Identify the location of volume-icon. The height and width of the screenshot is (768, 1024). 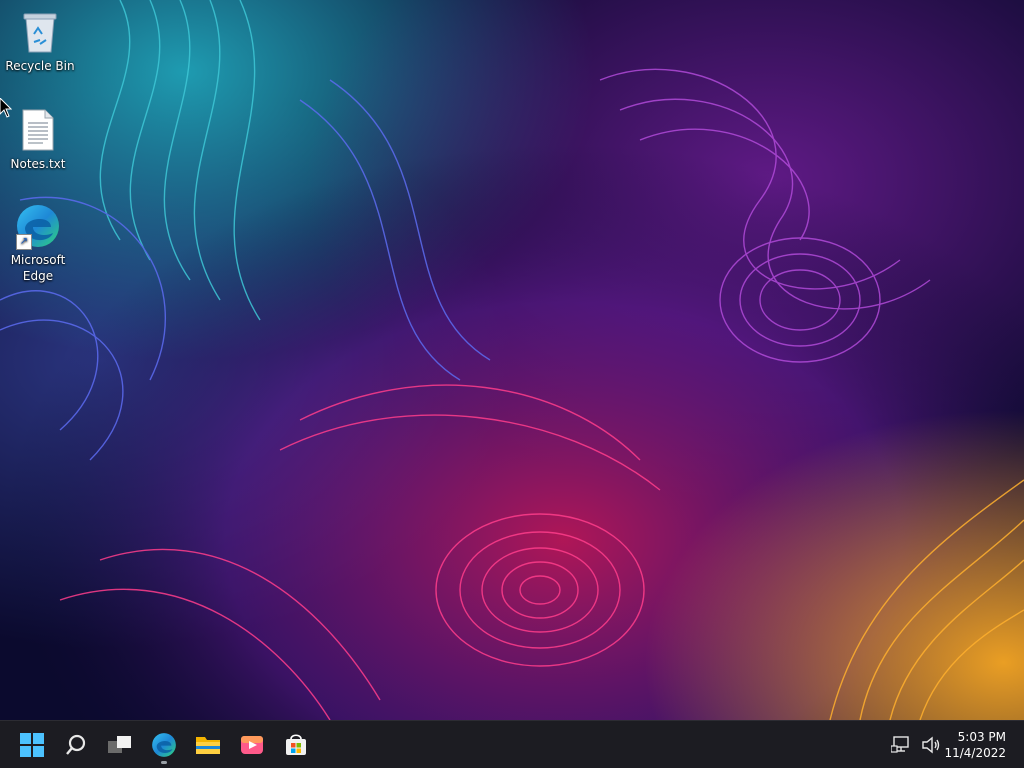
(931, 745).